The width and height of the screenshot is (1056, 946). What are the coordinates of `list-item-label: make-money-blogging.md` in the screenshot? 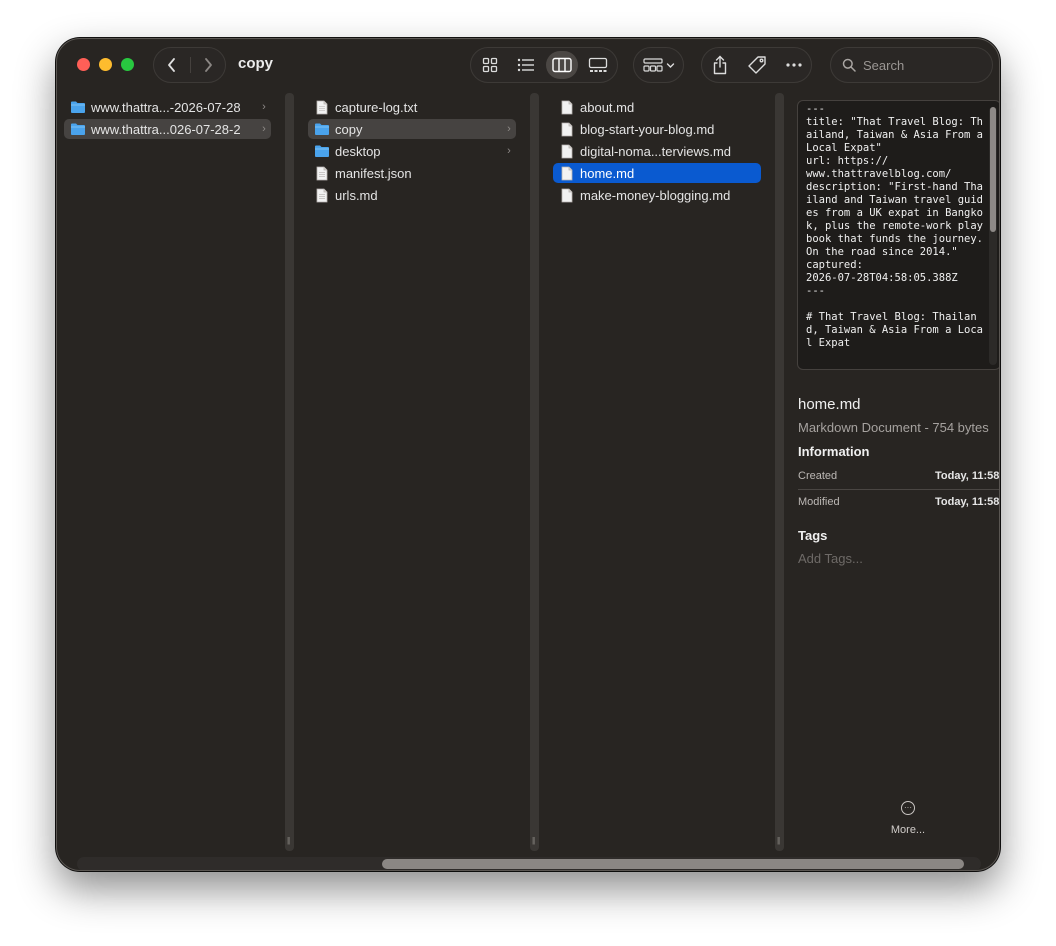 It's located at (655, 195).